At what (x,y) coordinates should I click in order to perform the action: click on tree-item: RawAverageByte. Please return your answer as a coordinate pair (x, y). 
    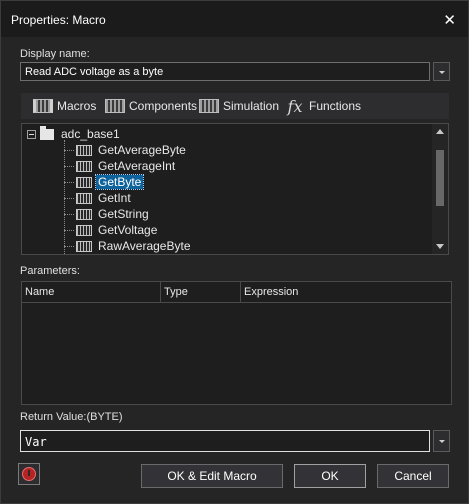
    Looking at the image, I should click on (128, 246).